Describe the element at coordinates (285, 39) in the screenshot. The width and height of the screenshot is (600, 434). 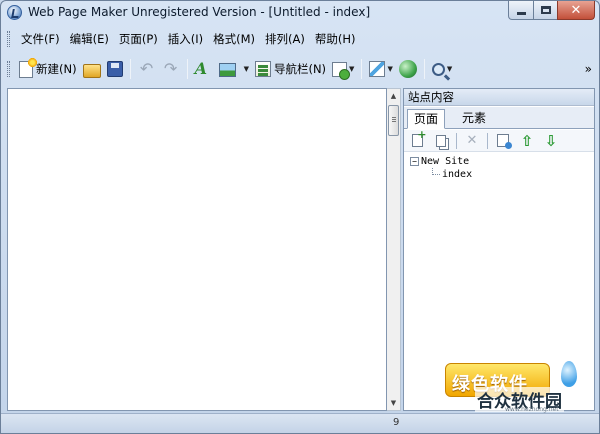
I see `menu-arrange: 排列(A)` at that location.